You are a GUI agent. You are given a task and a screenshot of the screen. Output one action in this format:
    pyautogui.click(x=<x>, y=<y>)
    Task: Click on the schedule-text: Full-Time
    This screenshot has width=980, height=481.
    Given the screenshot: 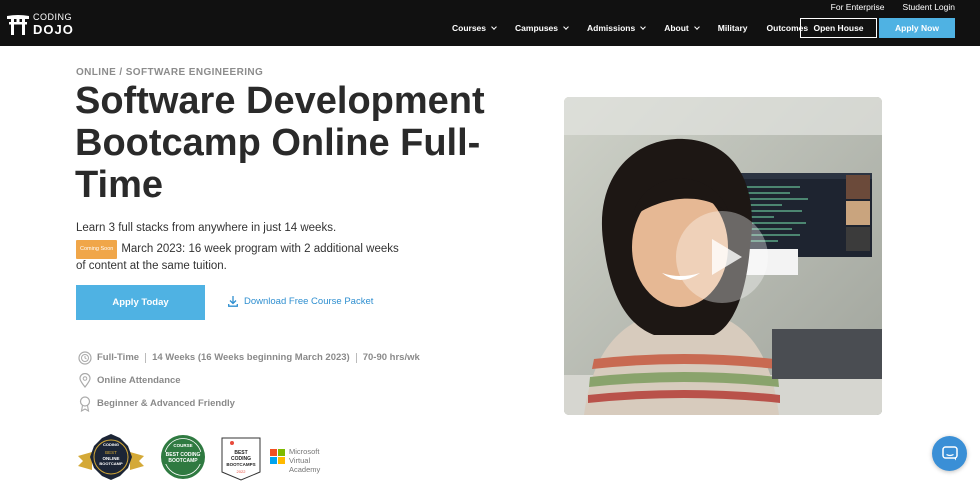 What is the action you would take?
    pyautogui.click(x=118, y=357)
    